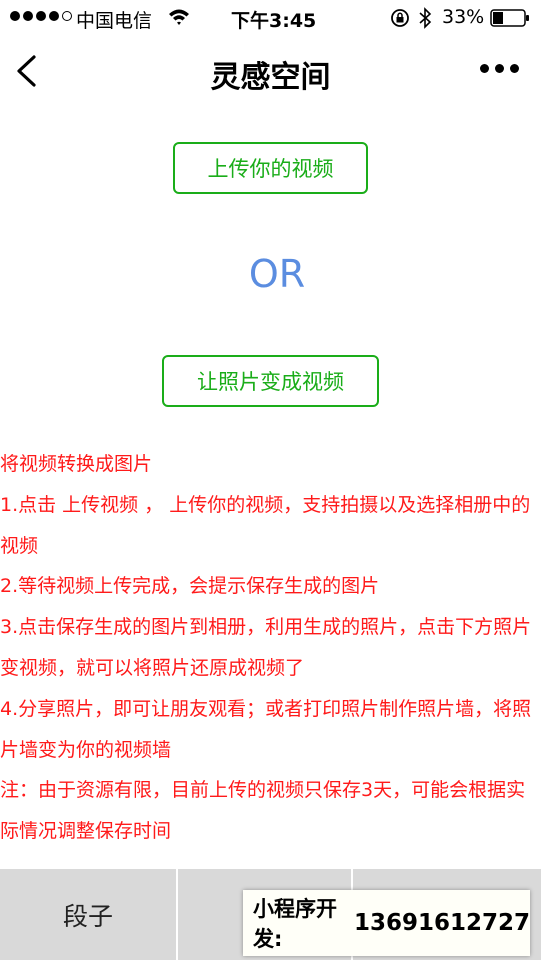 This screenshot has width=541, height=960. Describe the element at coordinates (425, 18) in the screenshot. I see `bluetooth-icon` at that location.